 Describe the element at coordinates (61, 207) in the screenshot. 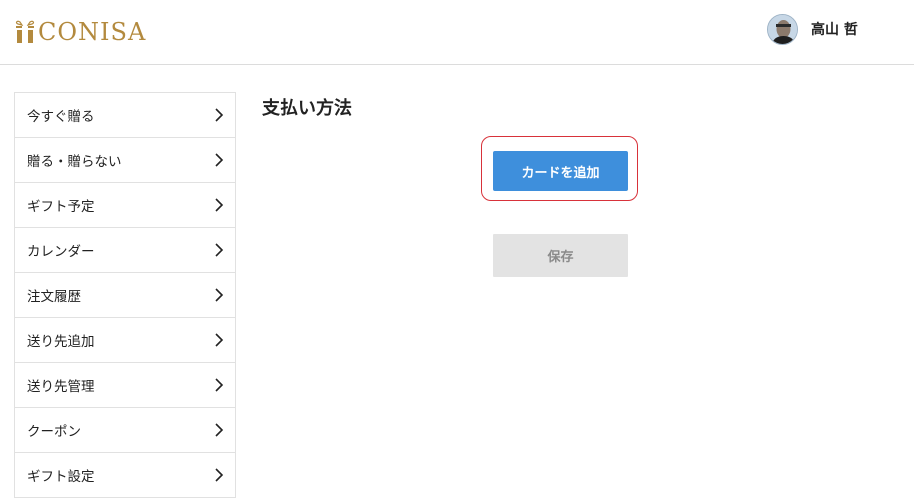

I see `sidebar-item-label: ギフト予定` at that location.